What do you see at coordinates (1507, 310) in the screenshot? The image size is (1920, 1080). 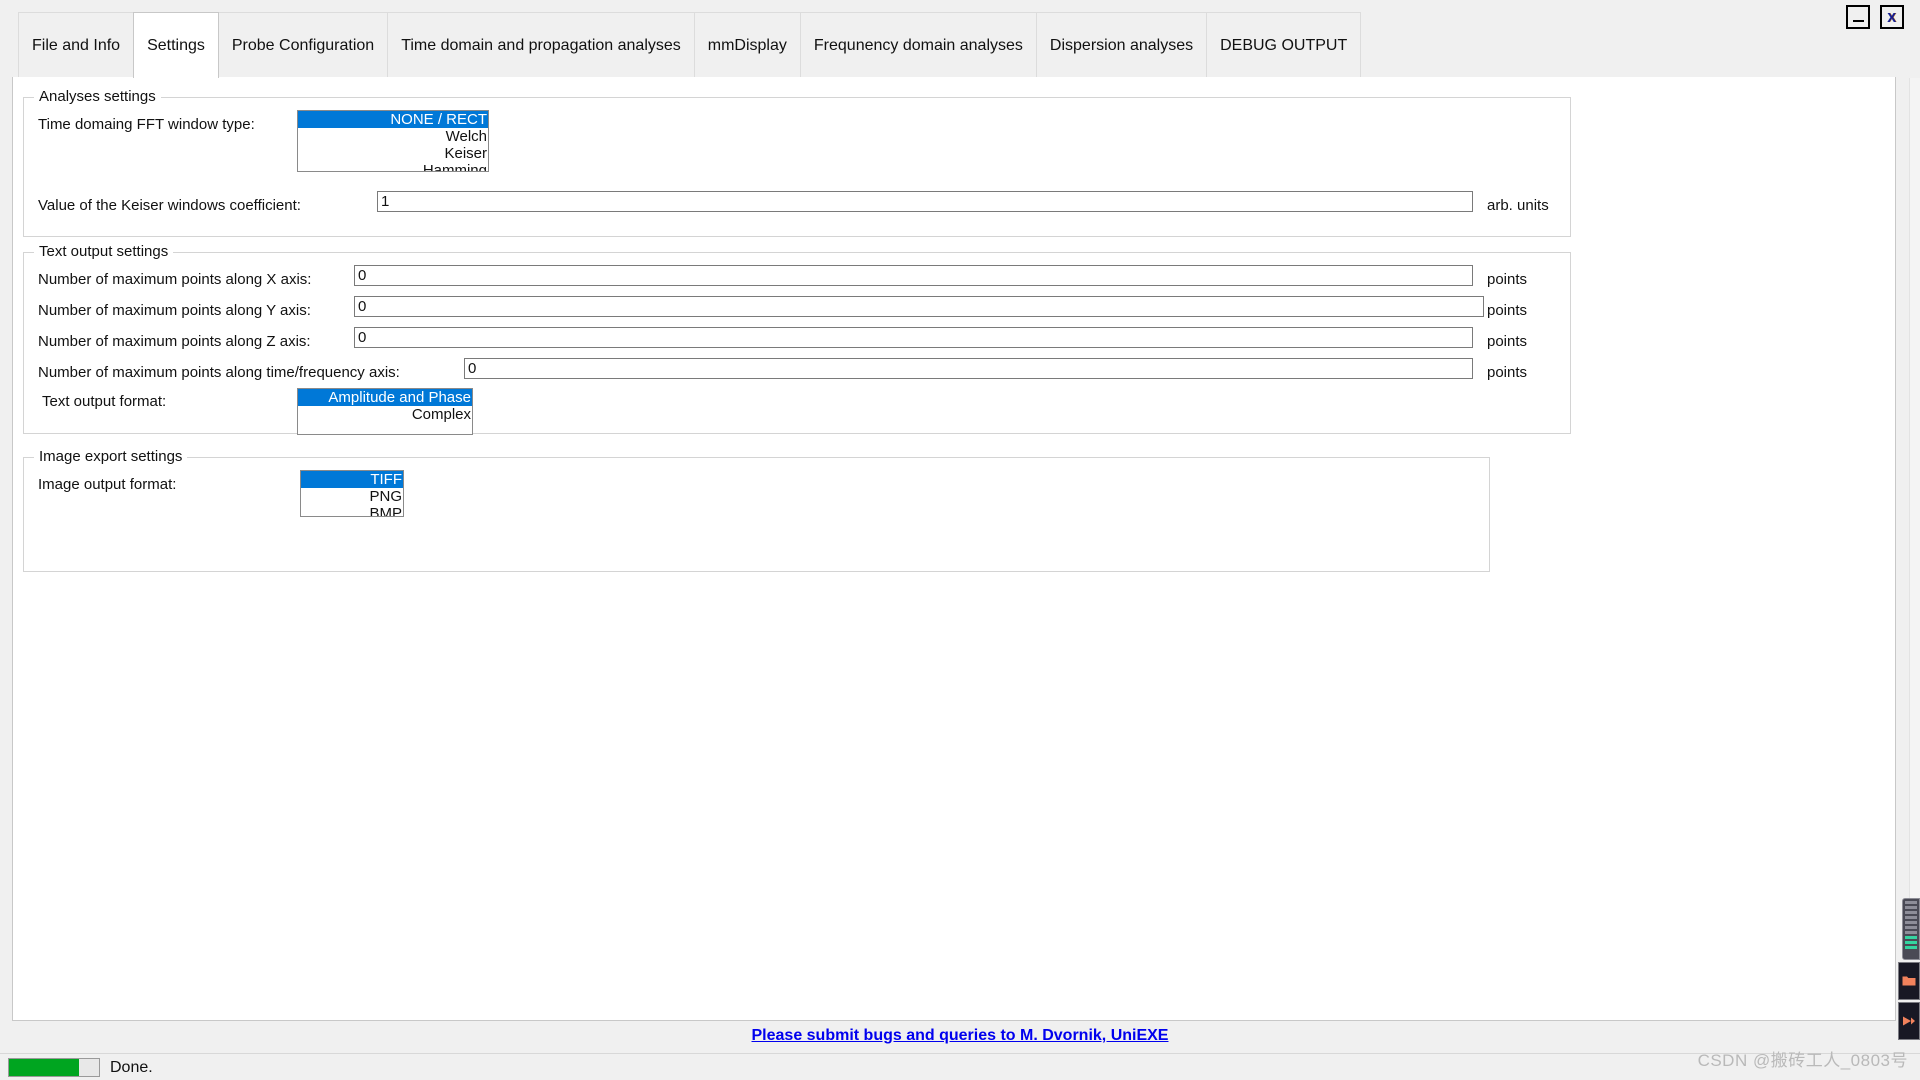 I see `max-points-y-unit: points` at bounding box center [1507, 310].